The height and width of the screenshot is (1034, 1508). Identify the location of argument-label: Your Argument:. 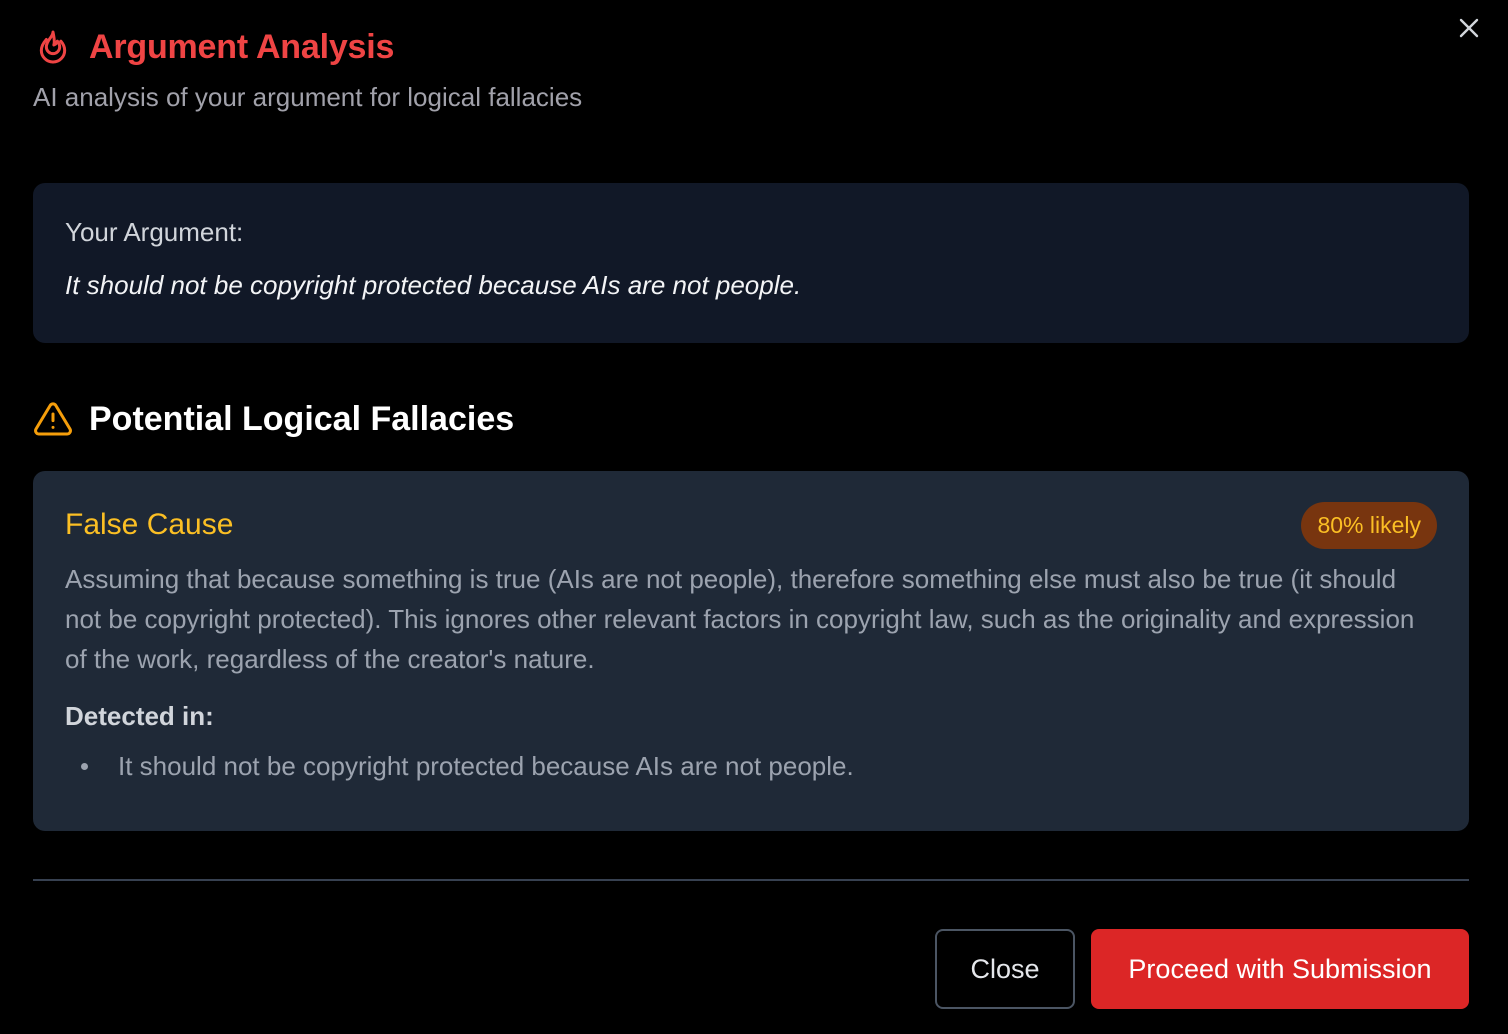
(154, 232).